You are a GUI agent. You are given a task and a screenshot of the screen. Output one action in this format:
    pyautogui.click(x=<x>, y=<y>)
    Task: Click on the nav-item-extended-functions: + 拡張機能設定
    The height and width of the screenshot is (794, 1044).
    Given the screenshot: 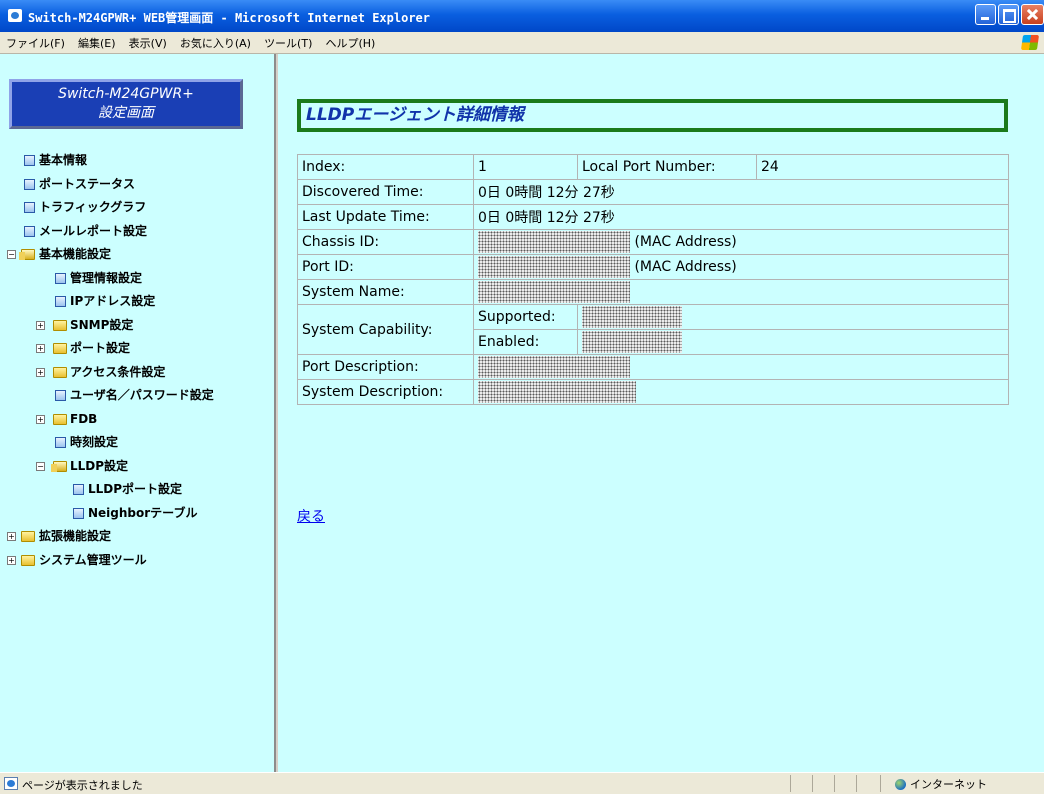 What is the action you would take?
    pyautogui.click(x=138, y=537)
    